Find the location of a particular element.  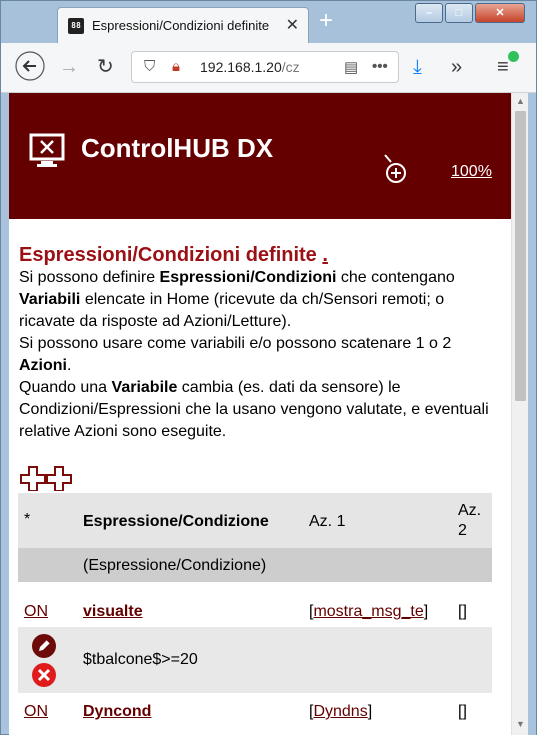

subheader-expression: (Espressione/Condizione) is located at coordinates (175, 565).